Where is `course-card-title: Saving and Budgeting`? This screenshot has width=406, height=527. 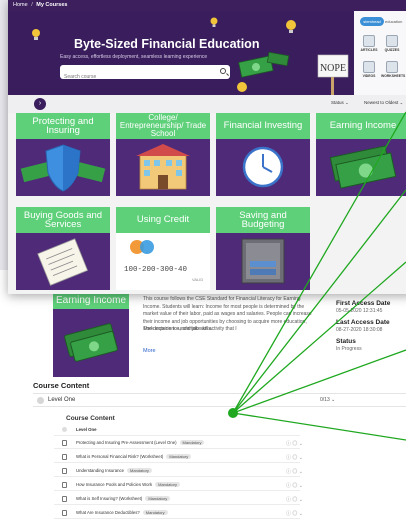
course-card-title: Saving and Budgeting is located at coordinates (263, 220).